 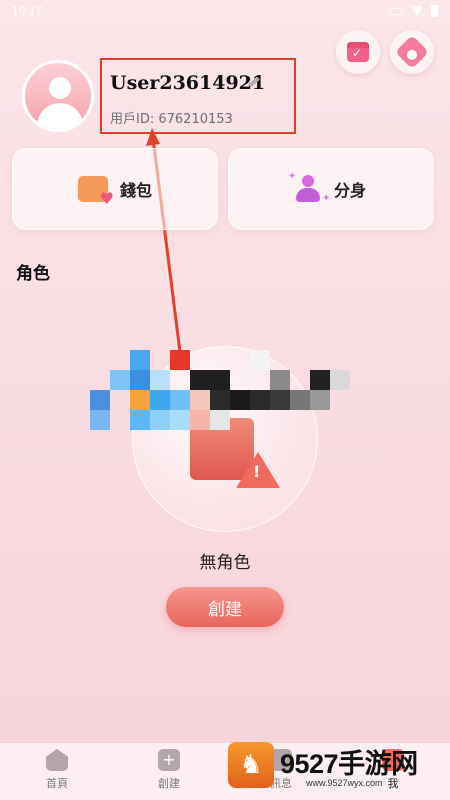 I want to click on settings-button, so click(x=412, y=52).